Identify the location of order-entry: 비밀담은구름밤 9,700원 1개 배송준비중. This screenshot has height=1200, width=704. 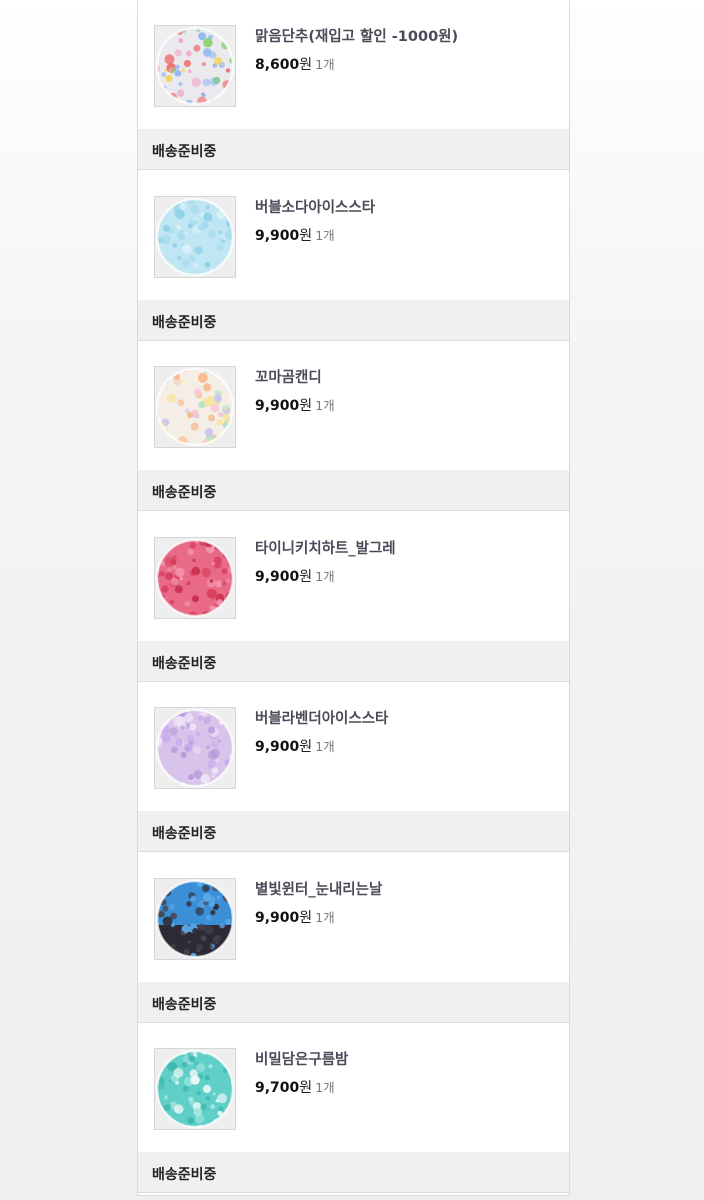
(353, 1108).